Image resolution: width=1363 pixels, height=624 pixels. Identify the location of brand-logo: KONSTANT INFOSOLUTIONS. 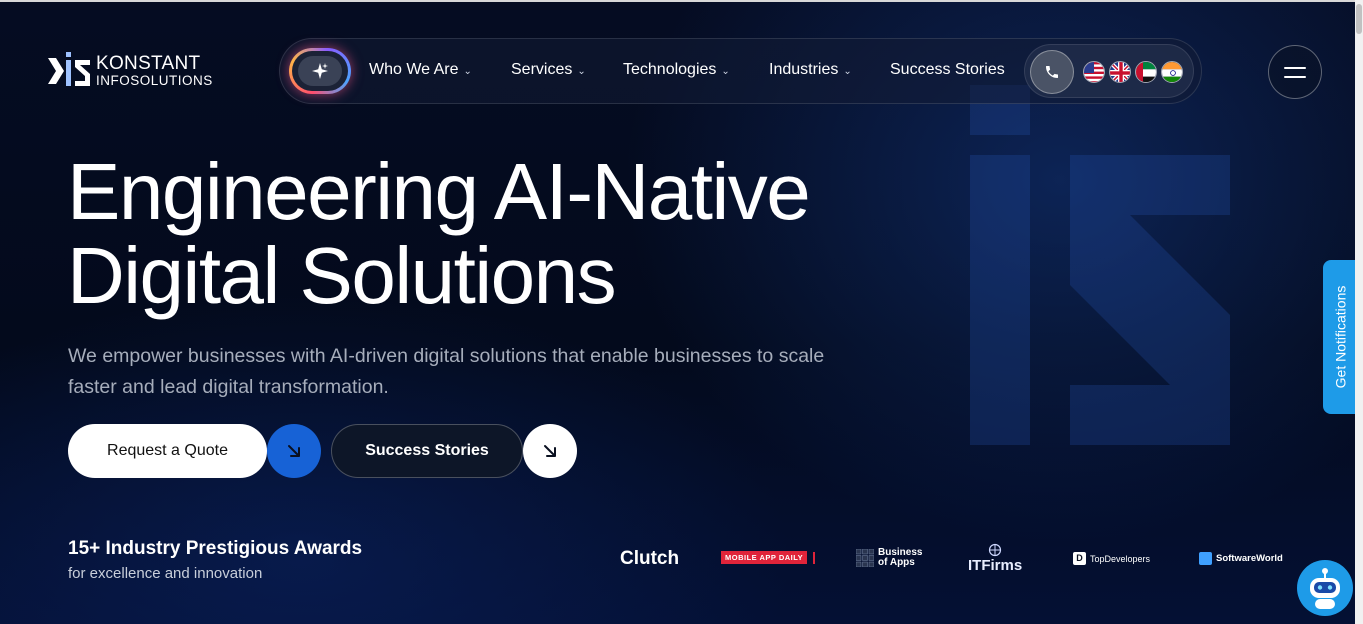
(129, 71).